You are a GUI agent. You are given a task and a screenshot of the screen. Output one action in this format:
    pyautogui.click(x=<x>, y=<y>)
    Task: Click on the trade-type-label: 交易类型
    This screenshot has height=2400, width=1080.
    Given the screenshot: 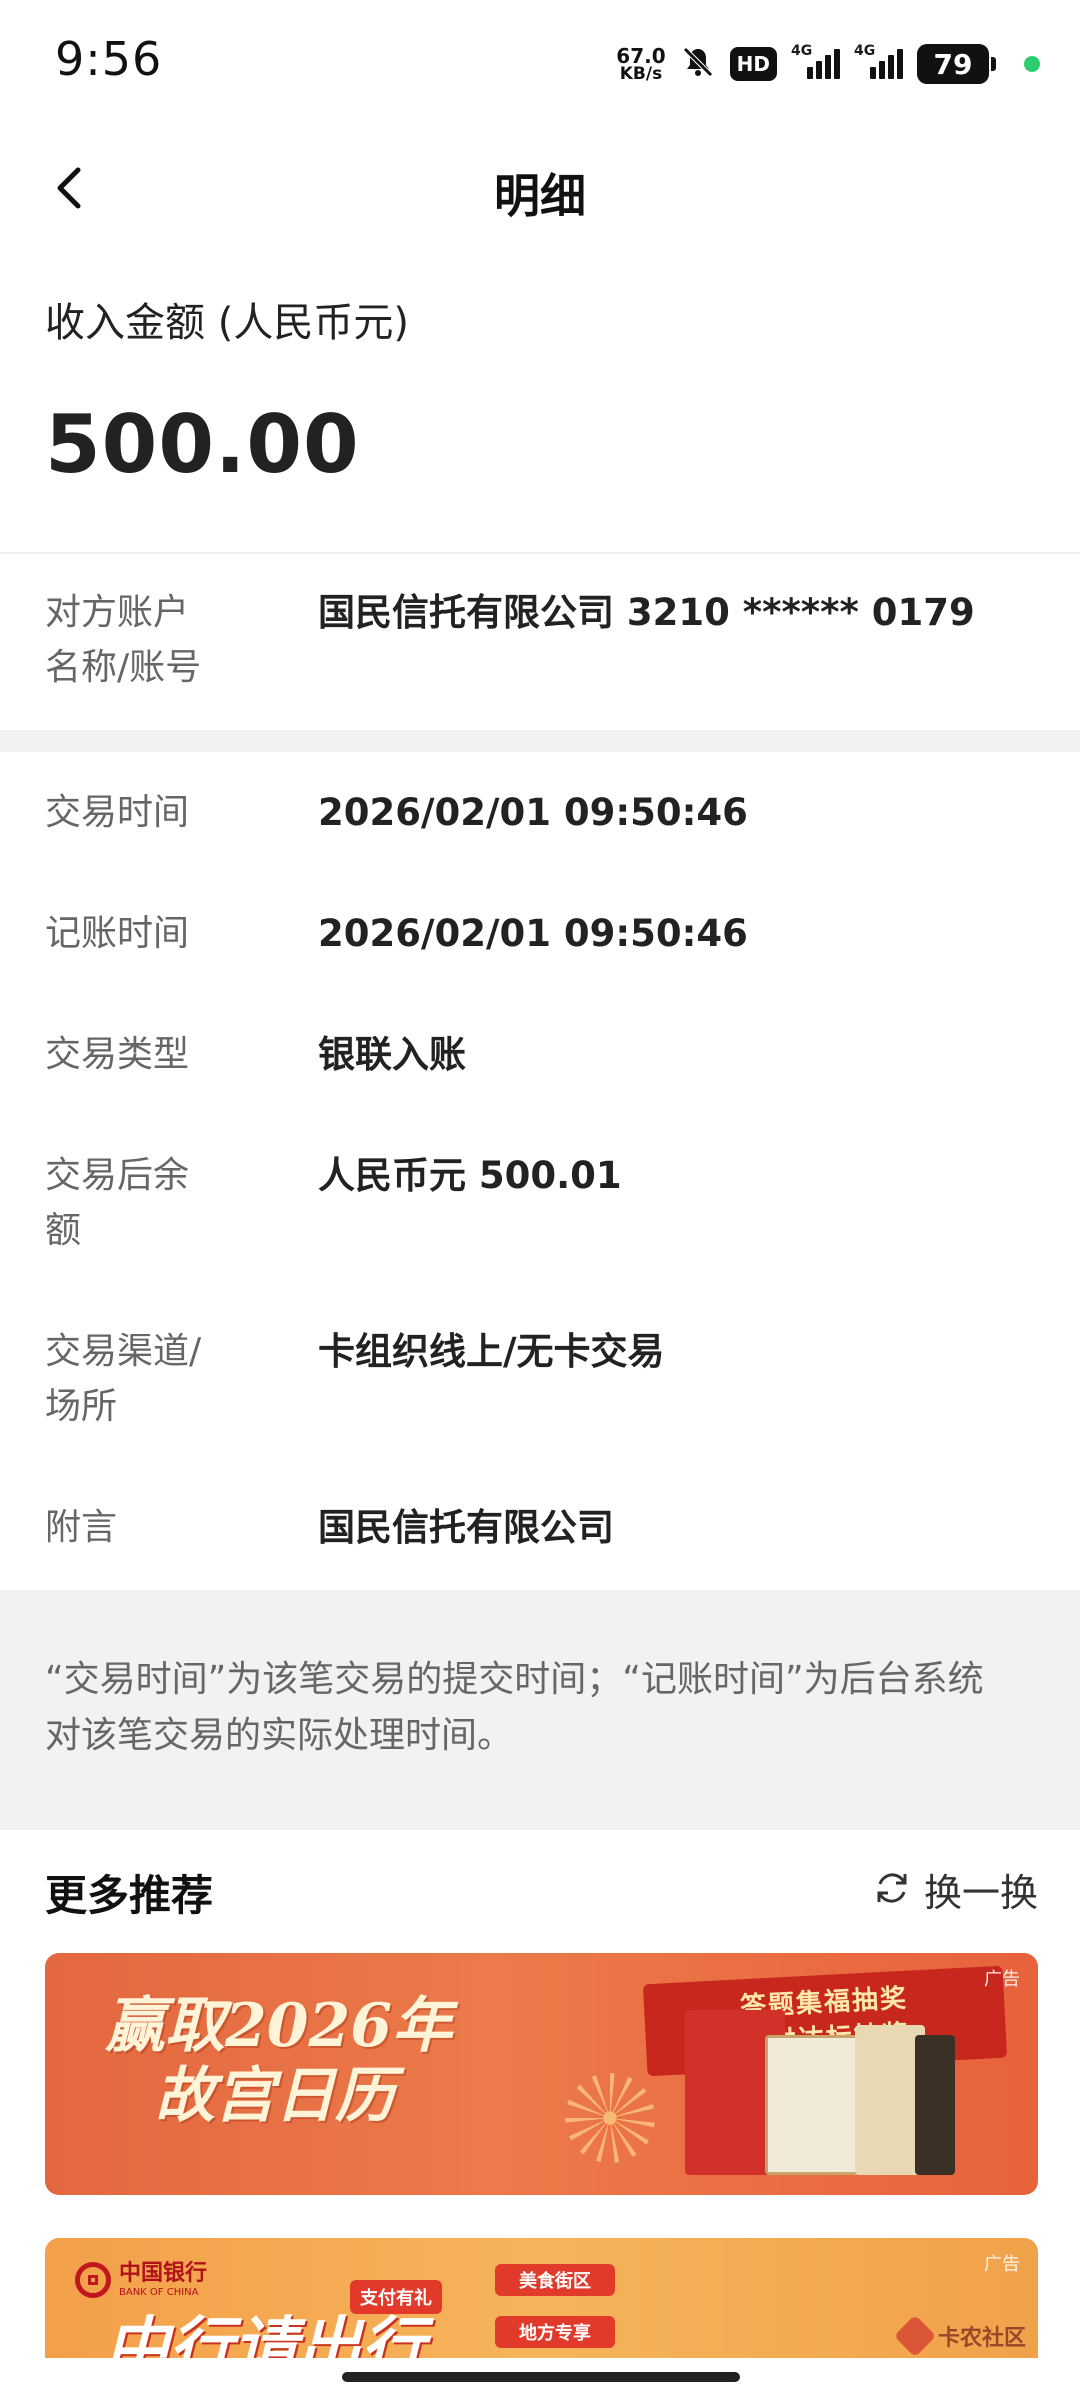 What is the action you would take?
    pyautogui.click(x=117, y=1054)
    